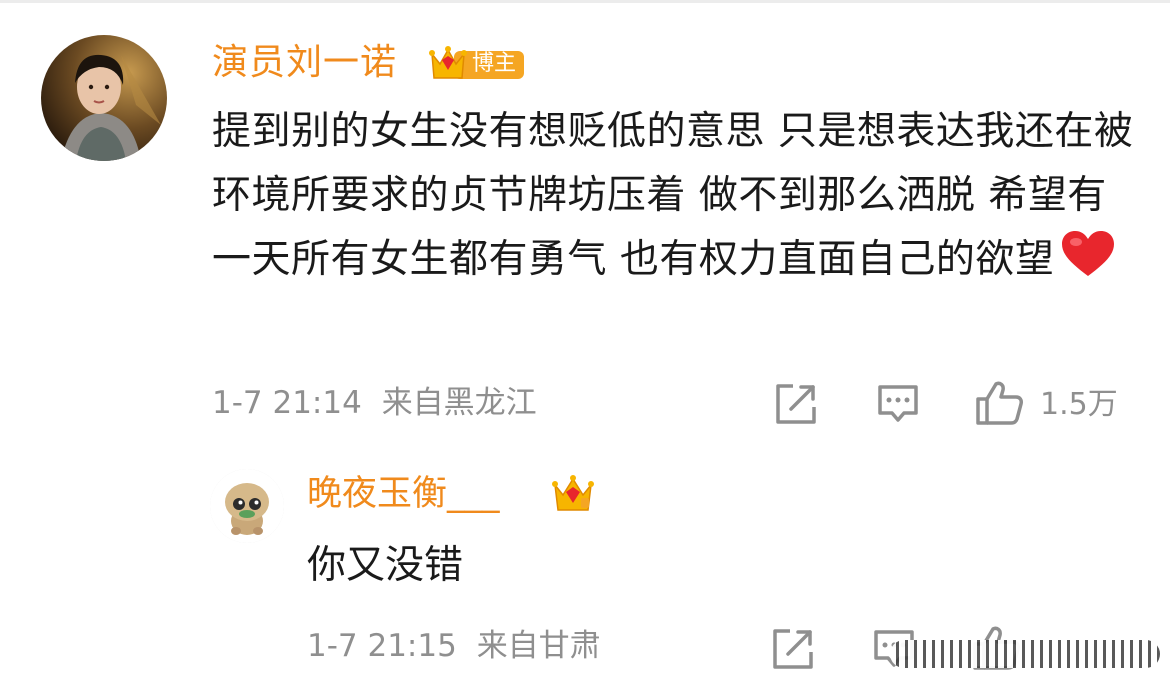 The height and width of the screenshot is (687, 1170). Describe the element at coordinates (459, 403) in the screenshot. I see `comment-location: 来自黑龙江` at that location.